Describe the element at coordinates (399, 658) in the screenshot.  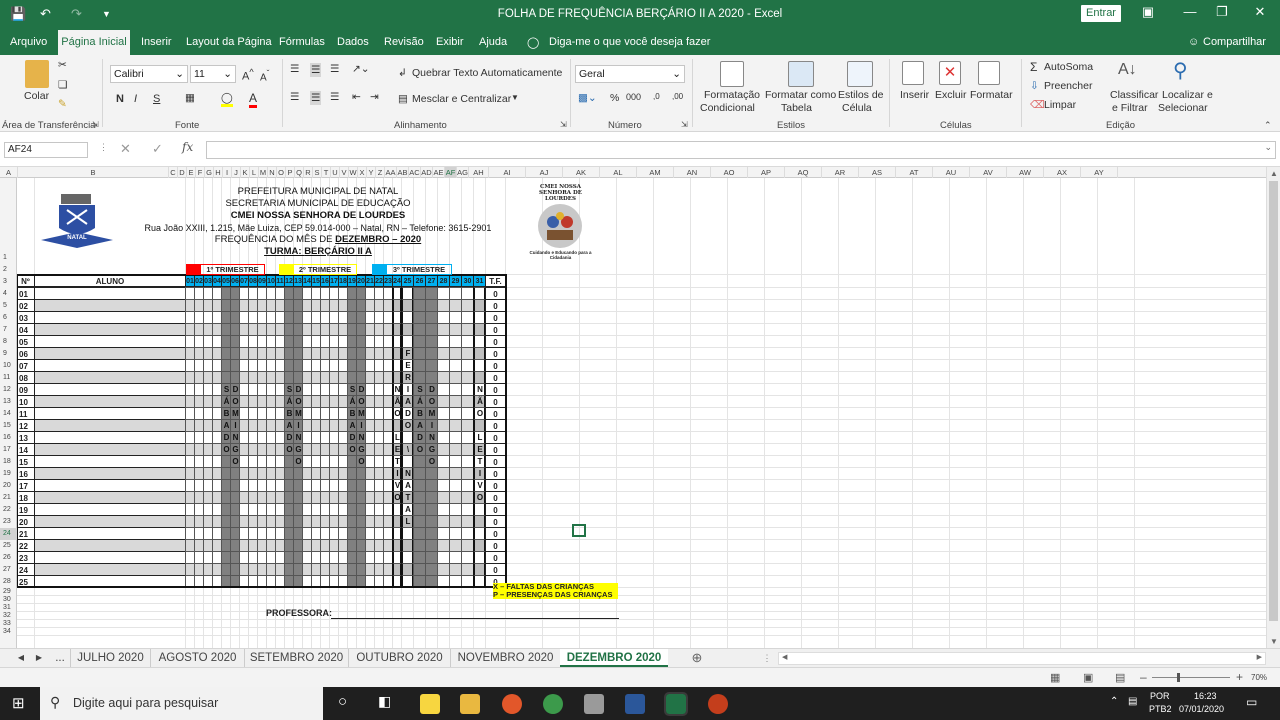
I see `sheet-tab-outubro: OUTUBRO 2020` at that location.